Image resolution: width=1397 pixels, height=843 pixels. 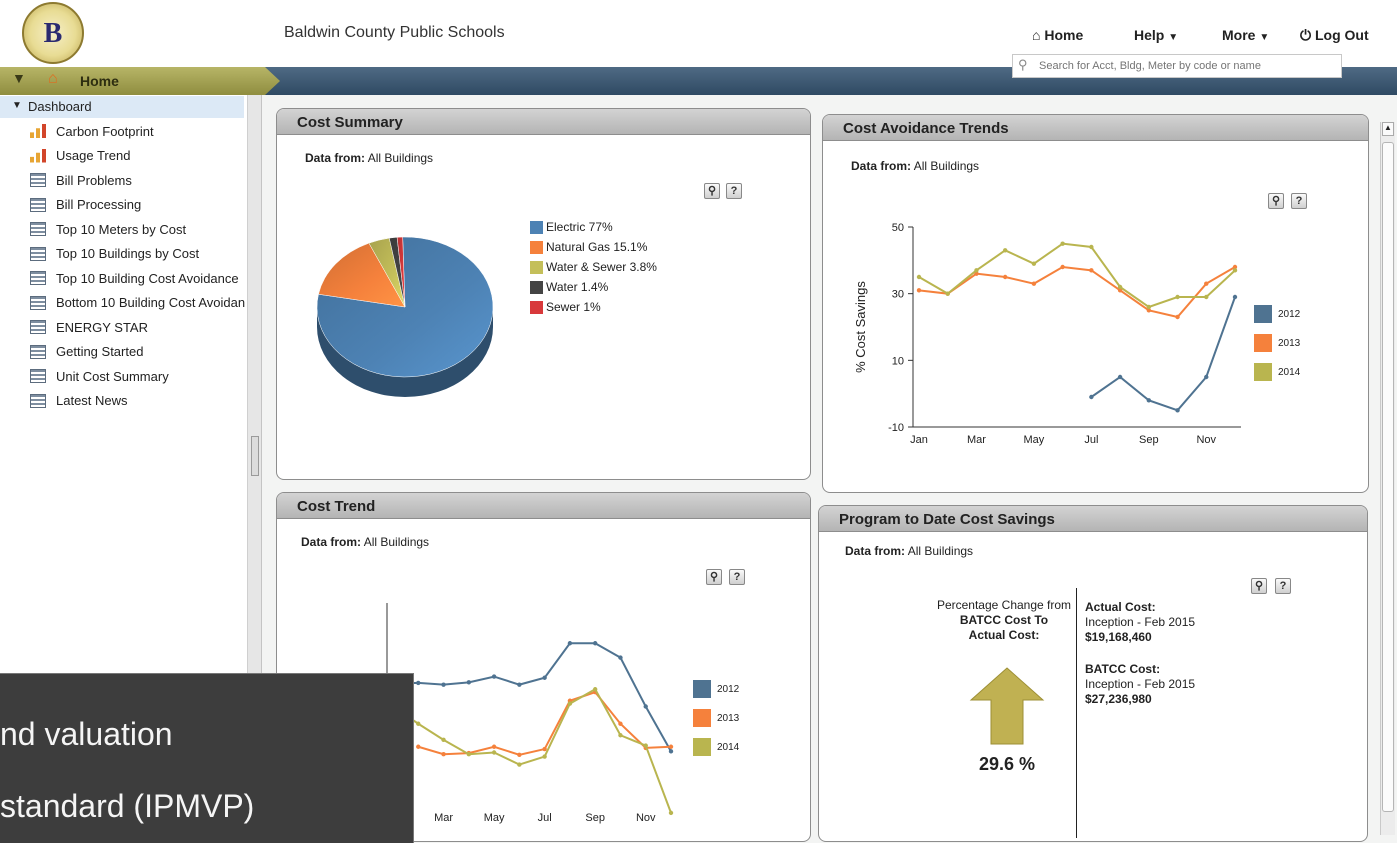 I want to click on home-icon: ⌂, so click(x=1036, y=35).